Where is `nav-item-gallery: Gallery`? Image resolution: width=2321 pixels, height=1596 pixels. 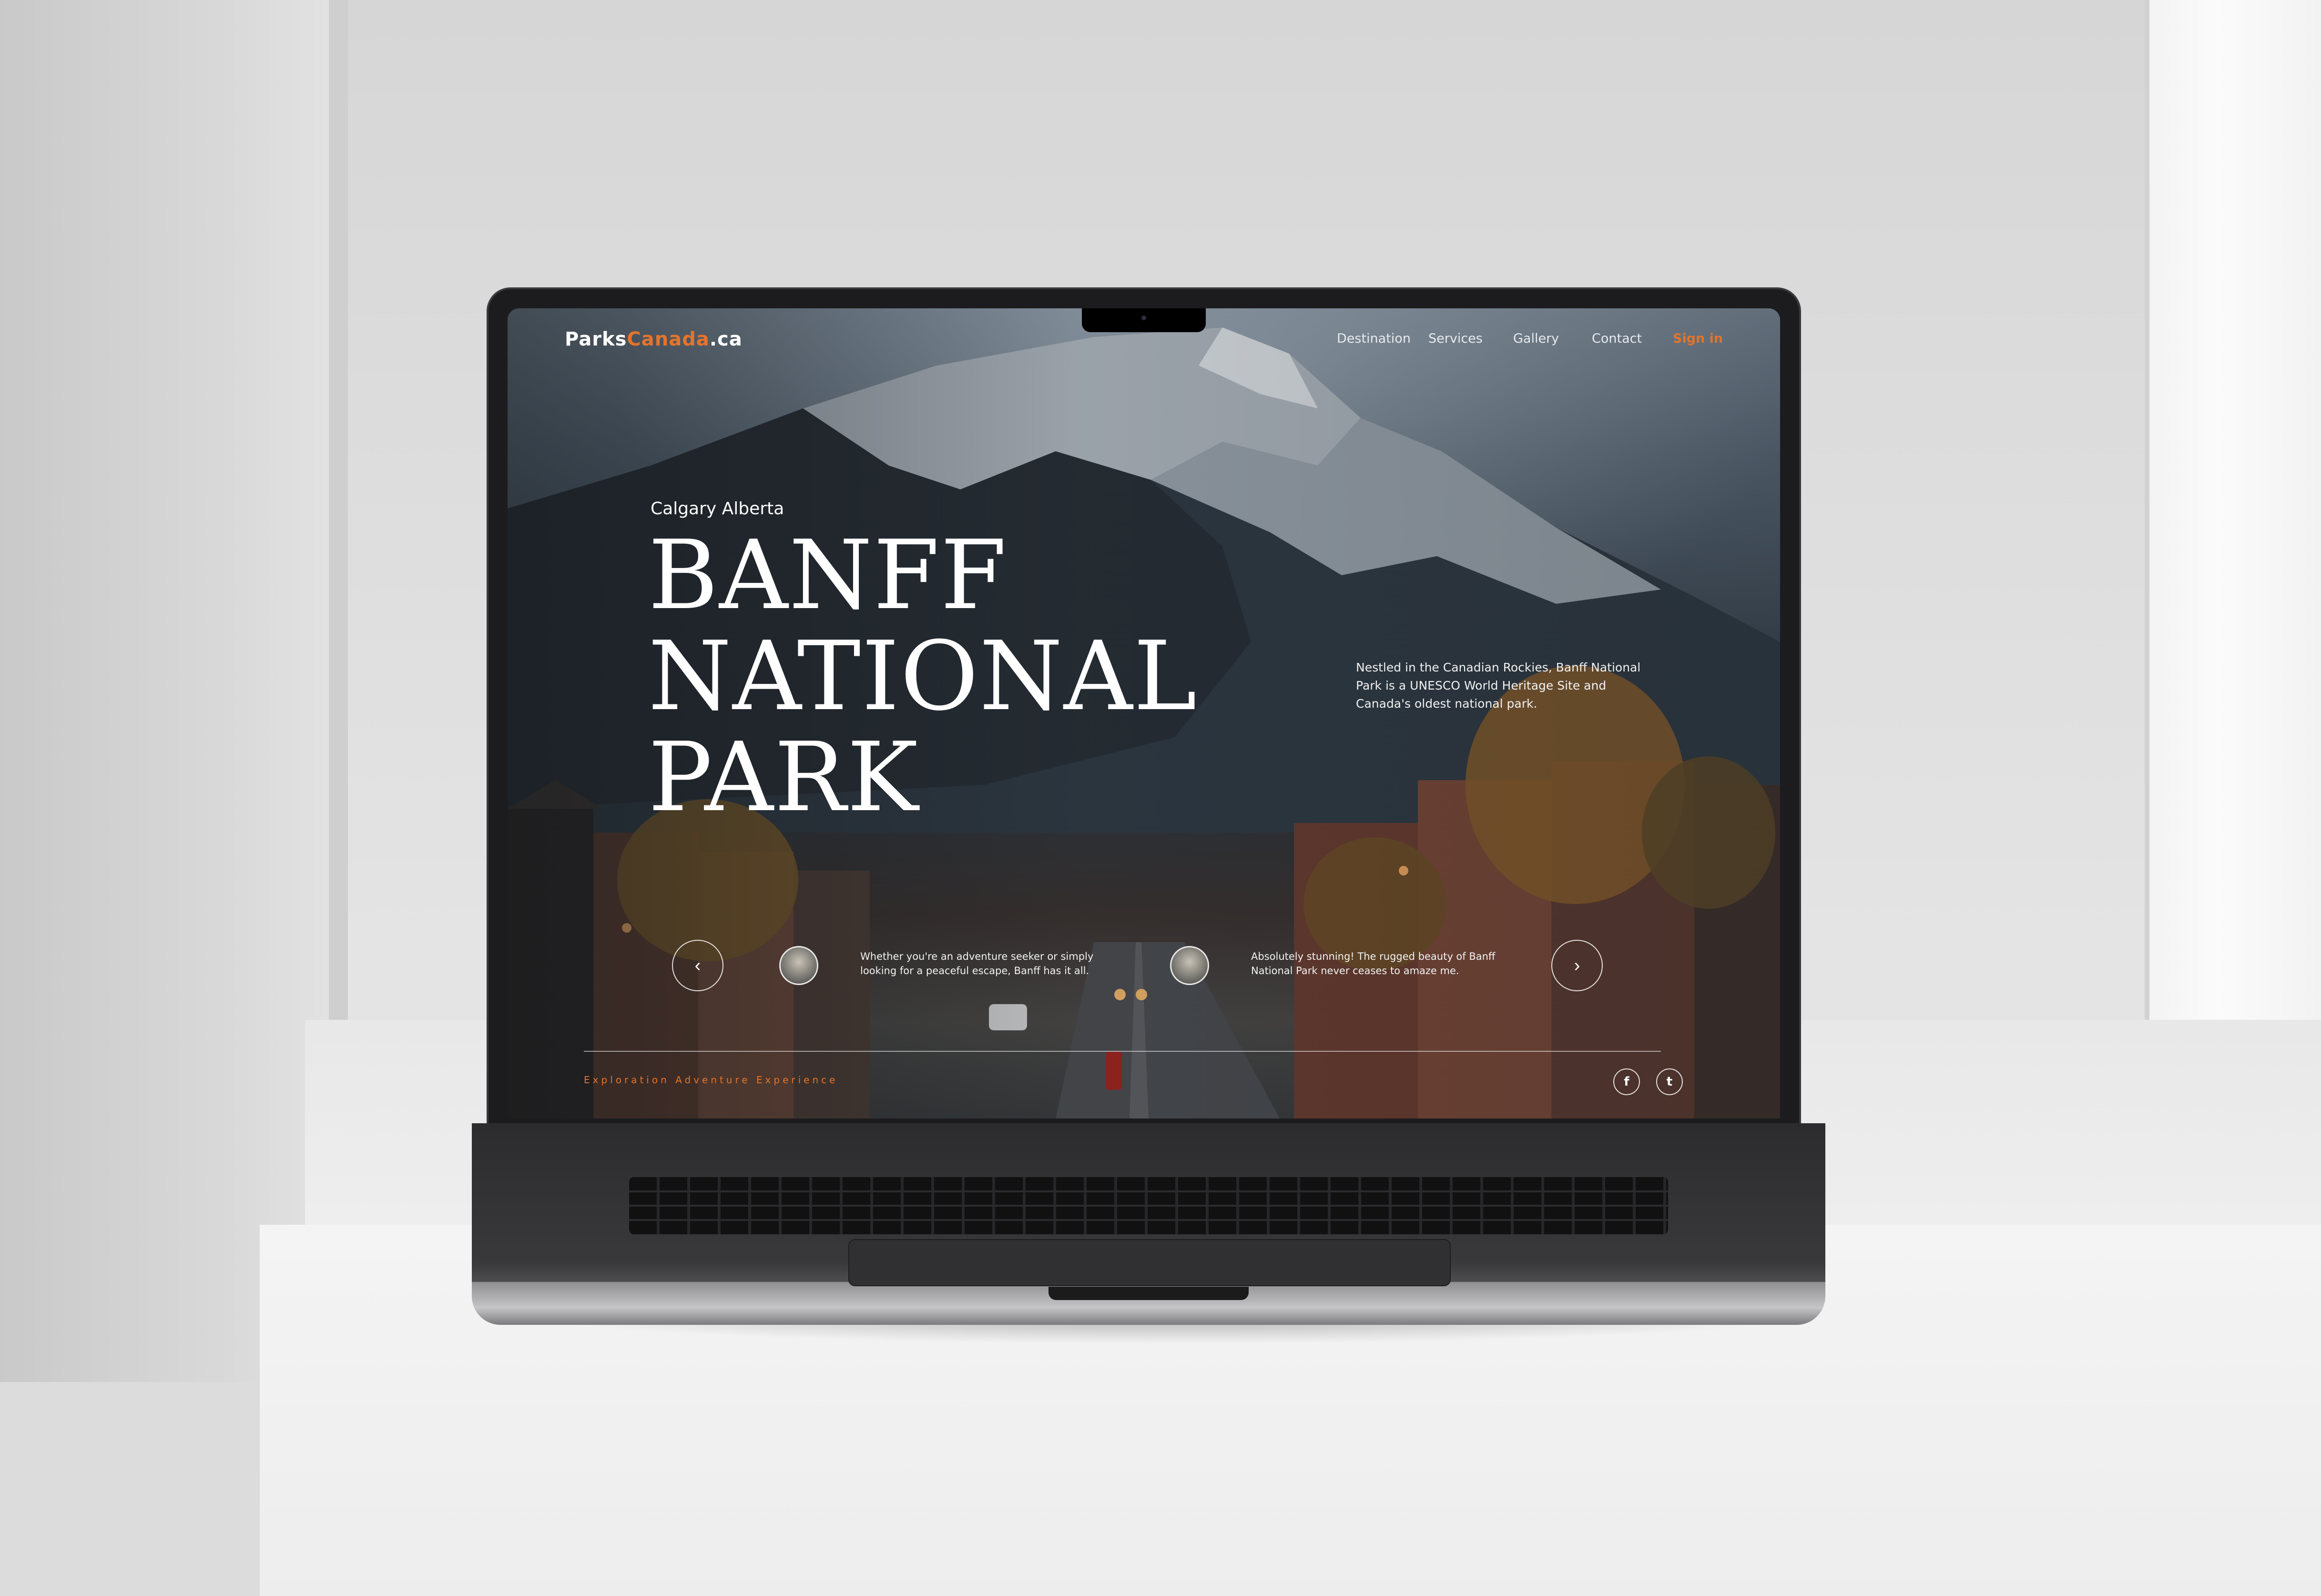 nav-item-gallery: Gallery is located at coordinates (1536, 338).